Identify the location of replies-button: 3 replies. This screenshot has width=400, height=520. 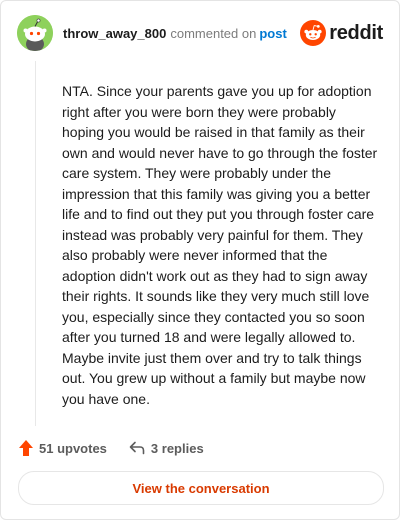
(166, 448).